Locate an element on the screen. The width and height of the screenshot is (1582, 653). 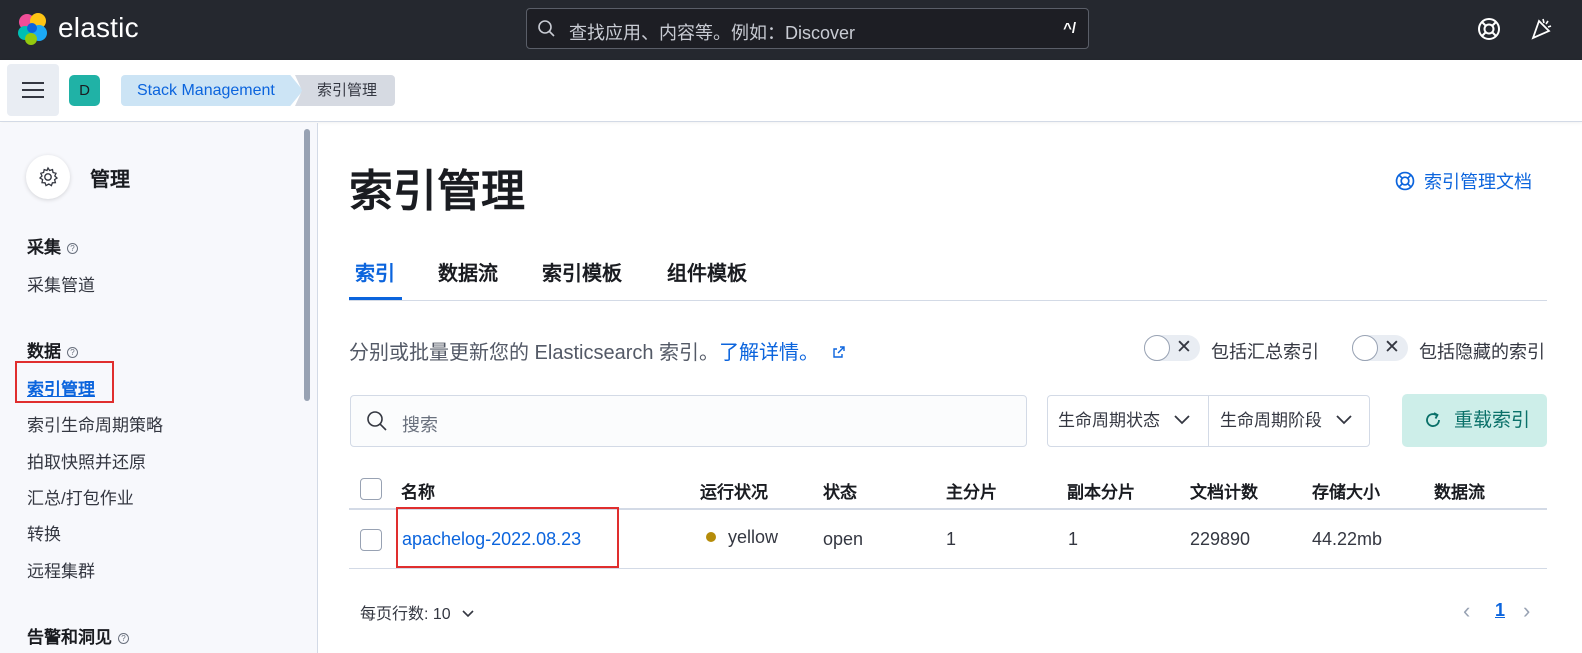
select-all-checkbox is located at coordinates (371, 489).